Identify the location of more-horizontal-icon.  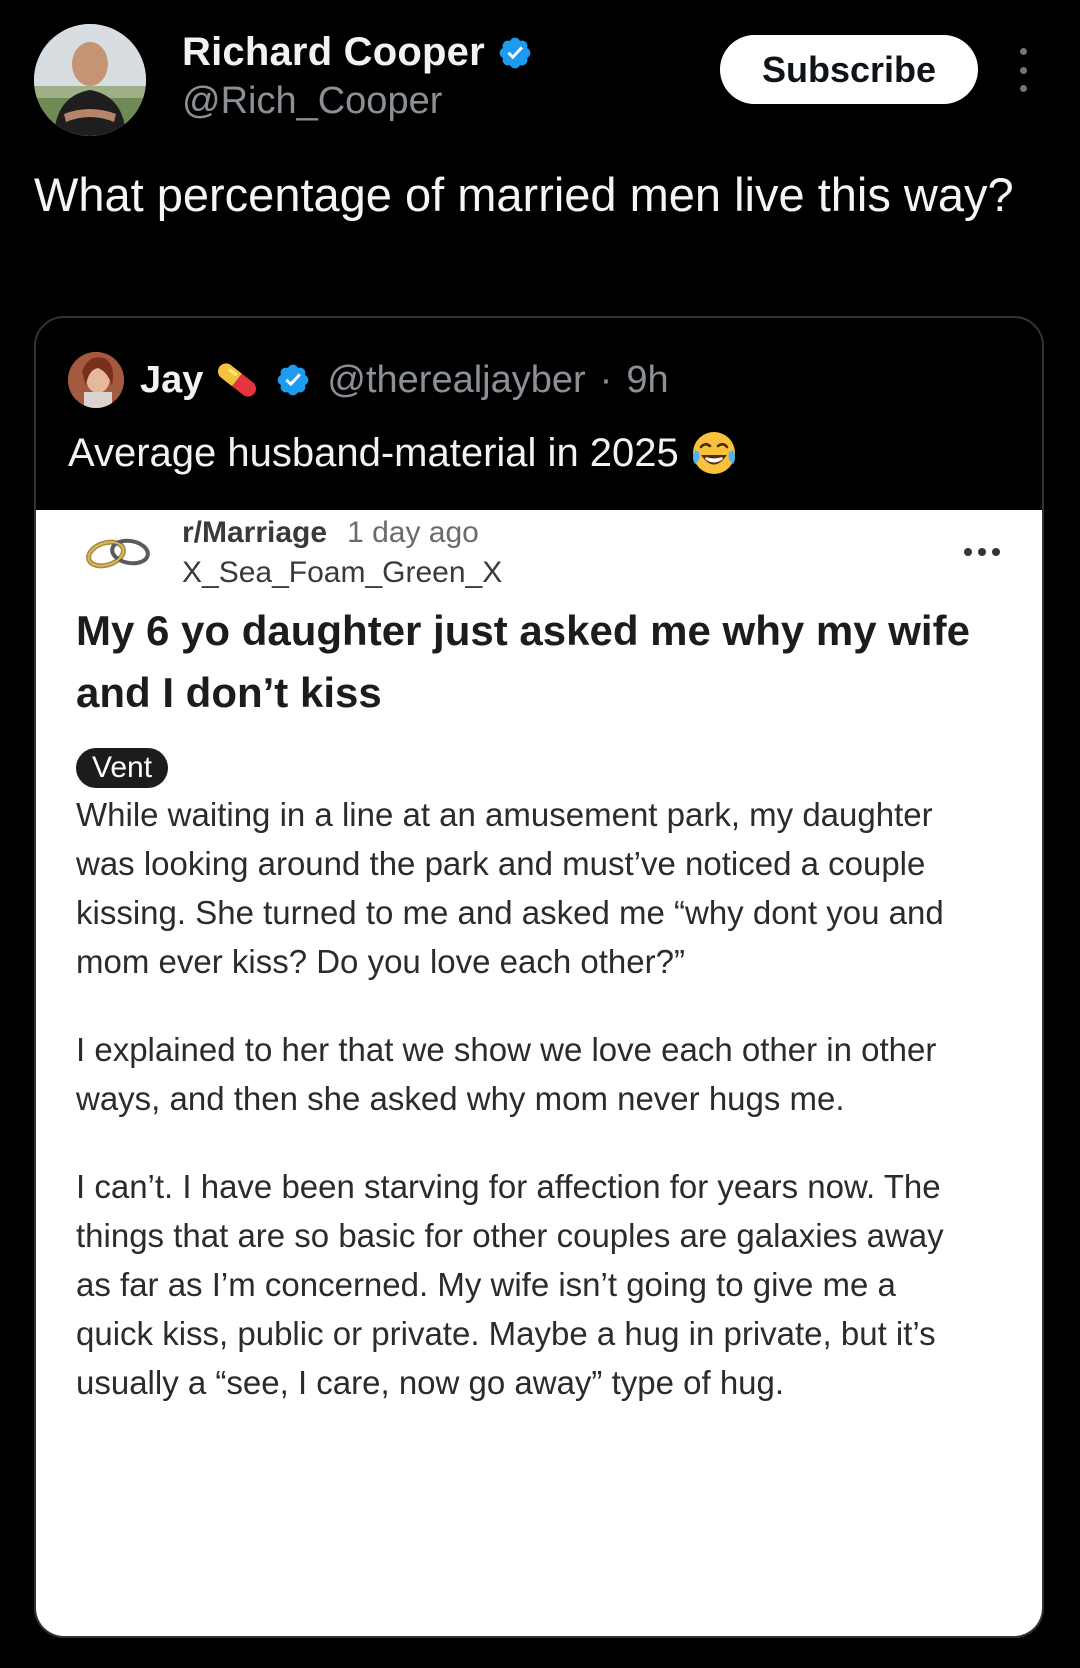
(982, 552).